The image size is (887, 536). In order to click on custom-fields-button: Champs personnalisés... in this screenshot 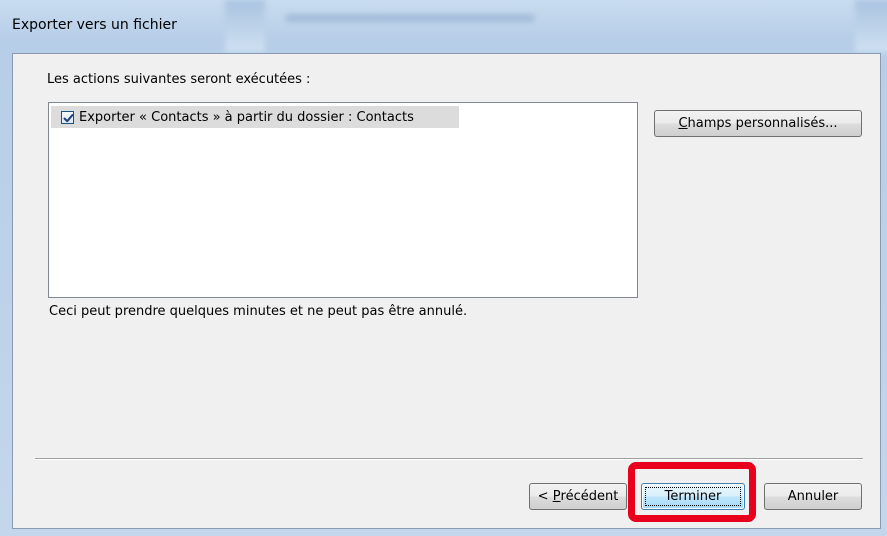, I will do `click(758, 123)`.